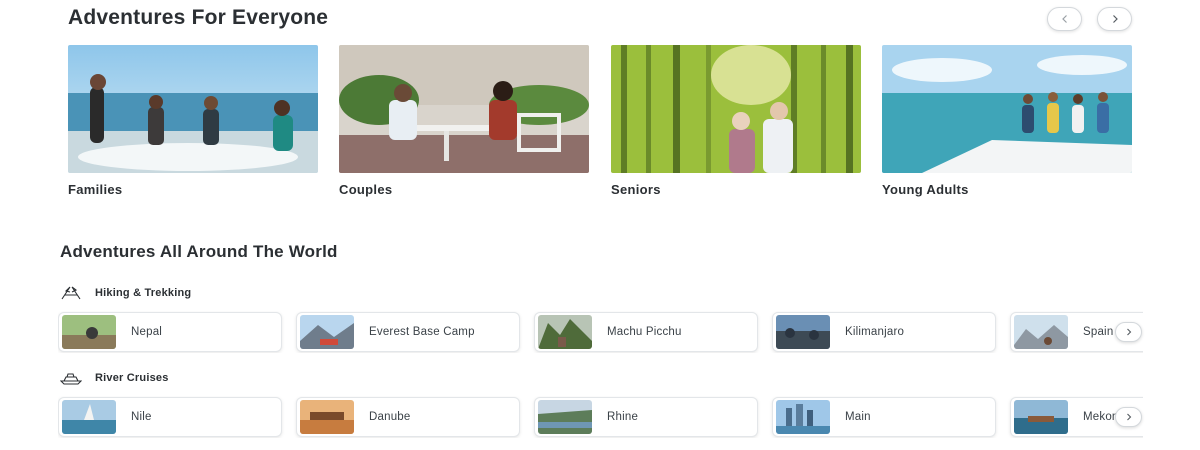 The width and height of the screenshot is (1200, 450). I want to click on destination-name: Machu Picchu, so click(644, 332).